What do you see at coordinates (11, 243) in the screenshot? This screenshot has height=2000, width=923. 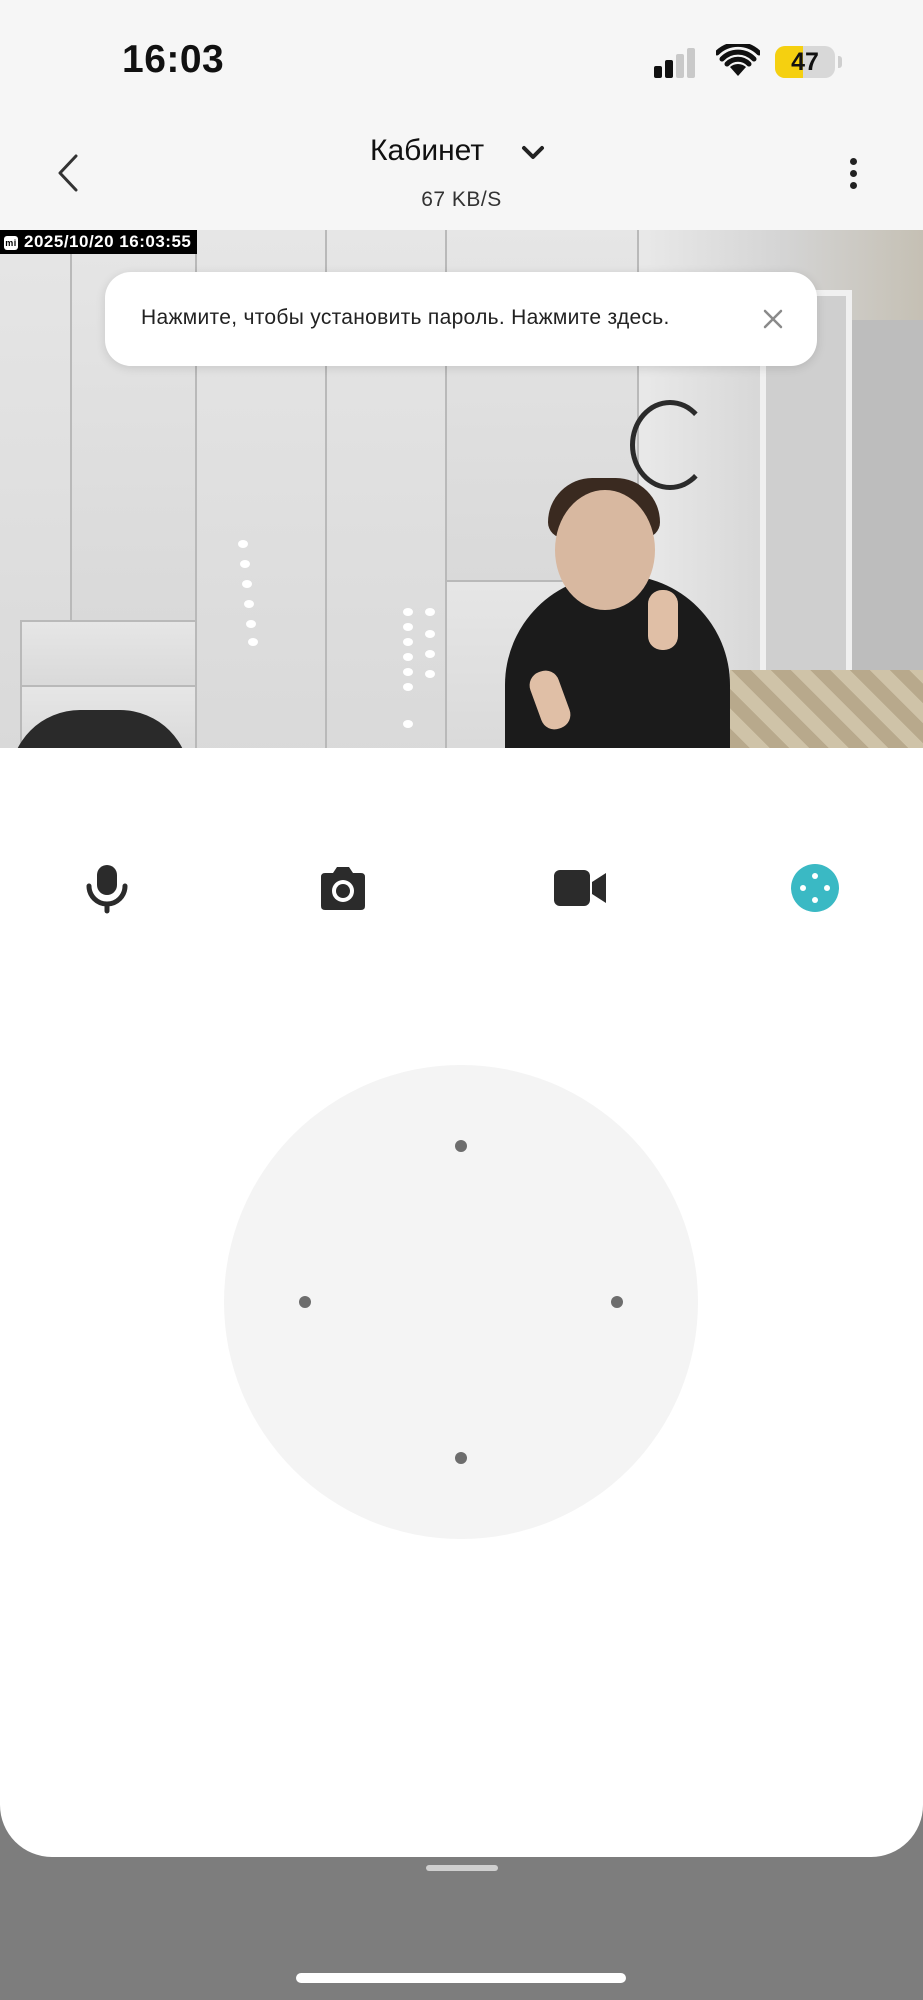 I see `mi-logo: mi` at bounding box center [11, 243].